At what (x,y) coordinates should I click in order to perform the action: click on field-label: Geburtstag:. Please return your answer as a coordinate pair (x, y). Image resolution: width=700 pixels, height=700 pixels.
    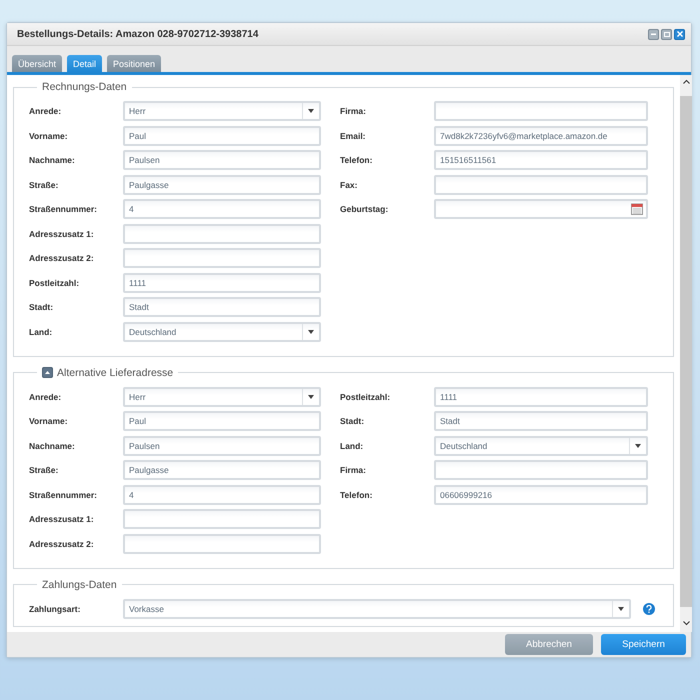
    Looking at the image, I should click on (365, 209).